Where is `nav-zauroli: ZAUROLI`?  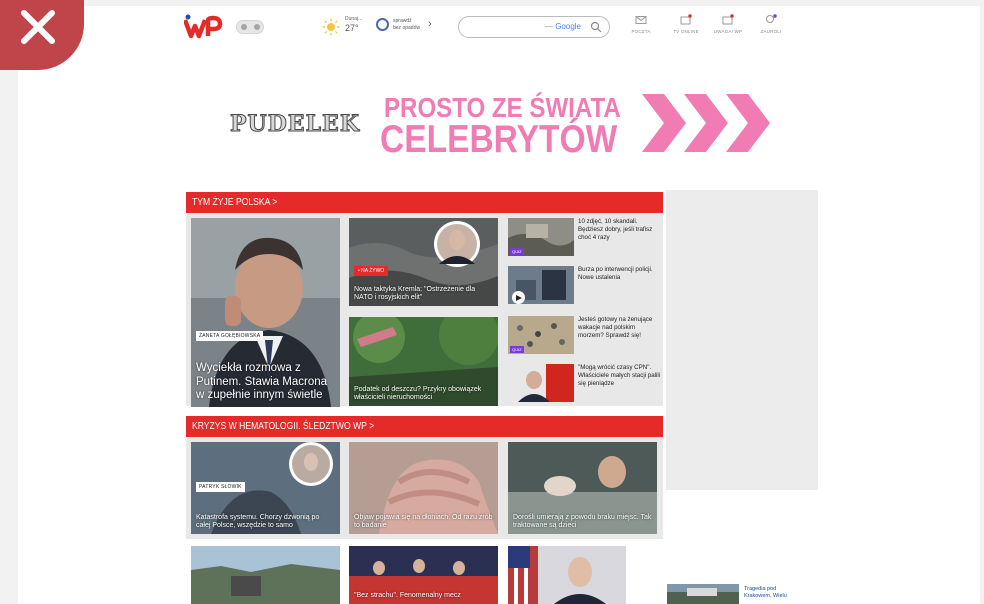
nav-zauroli: ZAUROLI is located at coordinates (771, 29).